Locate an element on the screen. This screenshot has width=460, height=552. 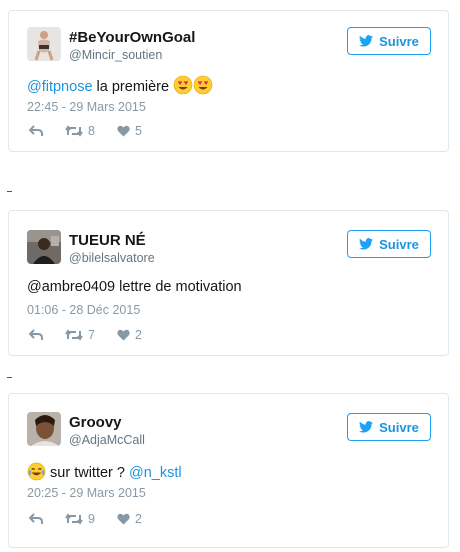
like-action: 5 is located at coordinates (129, 131).